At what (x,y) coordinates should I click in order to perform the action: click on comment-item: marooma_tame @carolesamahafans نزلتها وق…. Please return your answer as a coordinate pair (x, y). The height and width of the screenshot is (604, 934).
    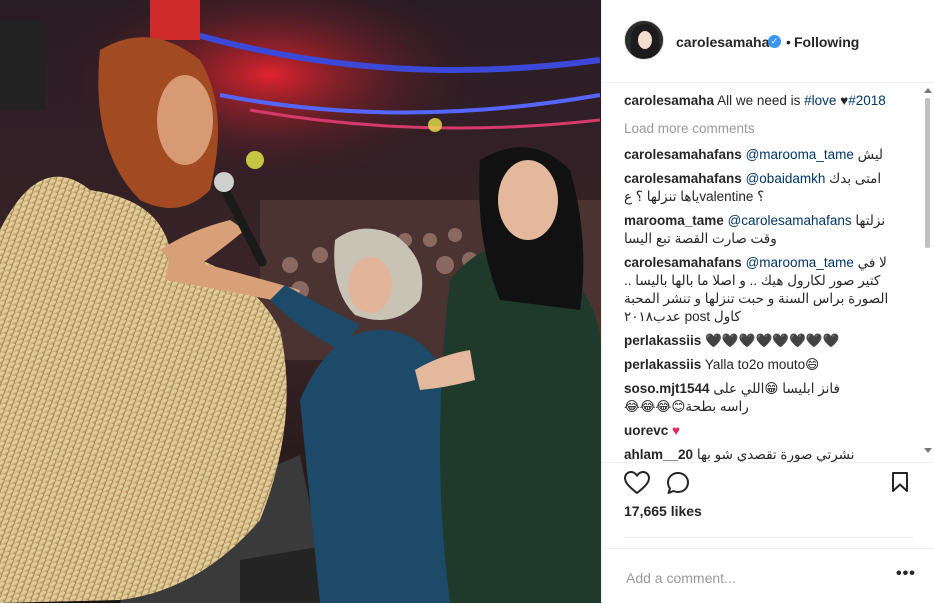
    Looking at the image, I should click on (769, 230).